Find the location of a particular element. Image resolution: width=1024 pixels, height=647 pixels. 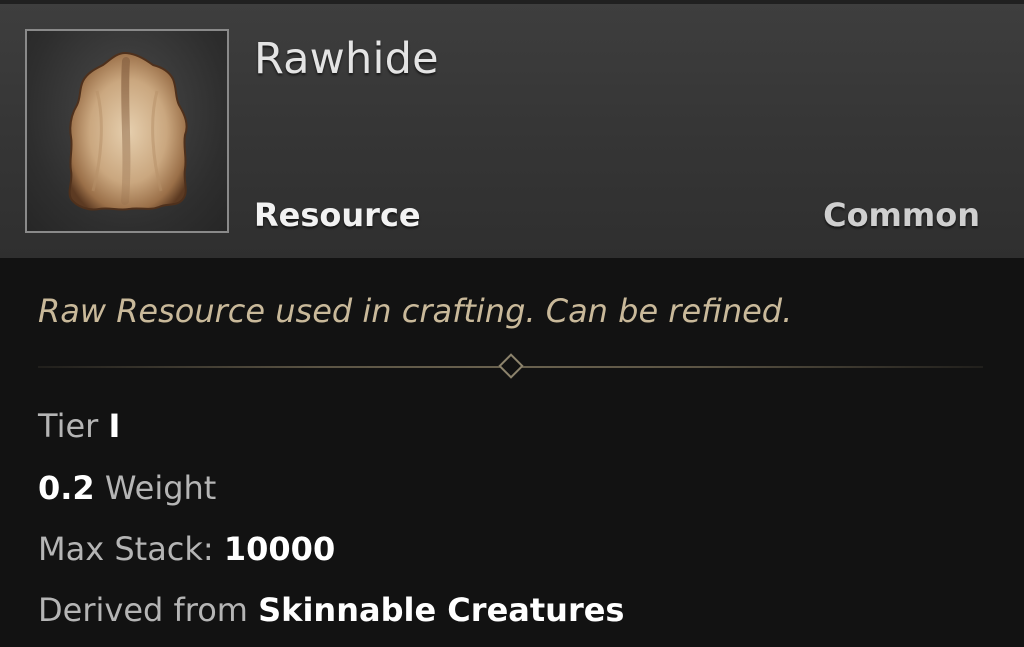

weight-label: Weight is located at coordinates (160, 488).